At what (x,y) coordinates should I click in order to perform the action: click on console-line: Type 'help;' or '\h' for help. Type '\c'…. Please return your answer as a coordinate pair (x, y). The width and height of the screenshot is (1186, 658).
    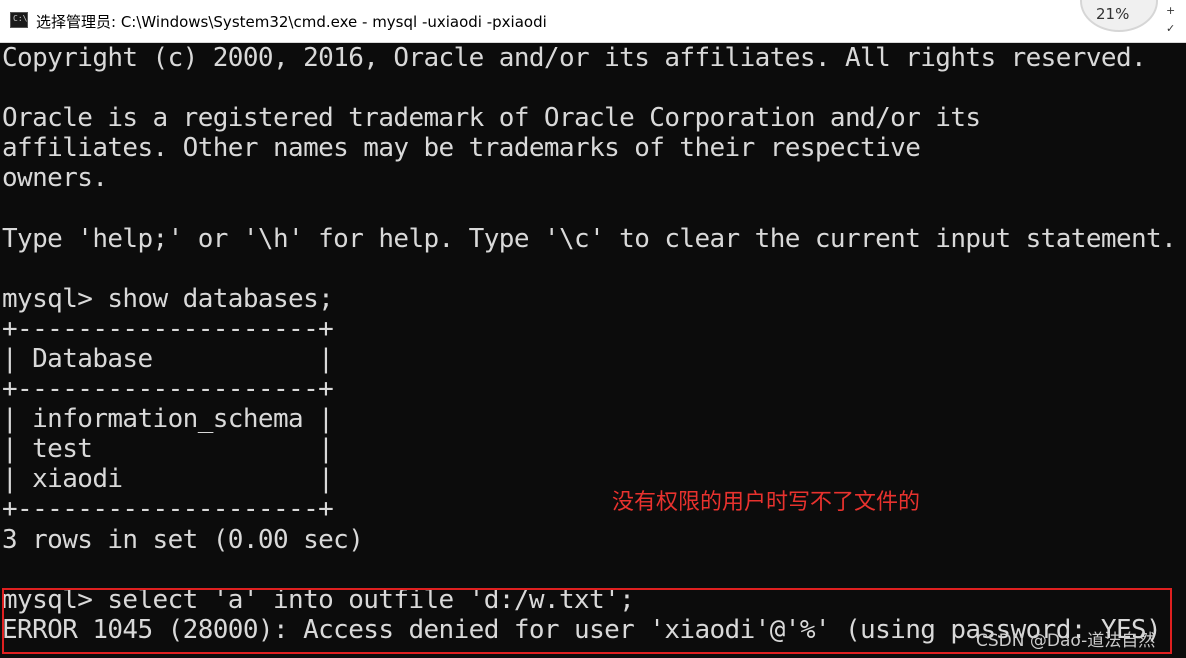
    Looking at the image, I should click on (589, 239).